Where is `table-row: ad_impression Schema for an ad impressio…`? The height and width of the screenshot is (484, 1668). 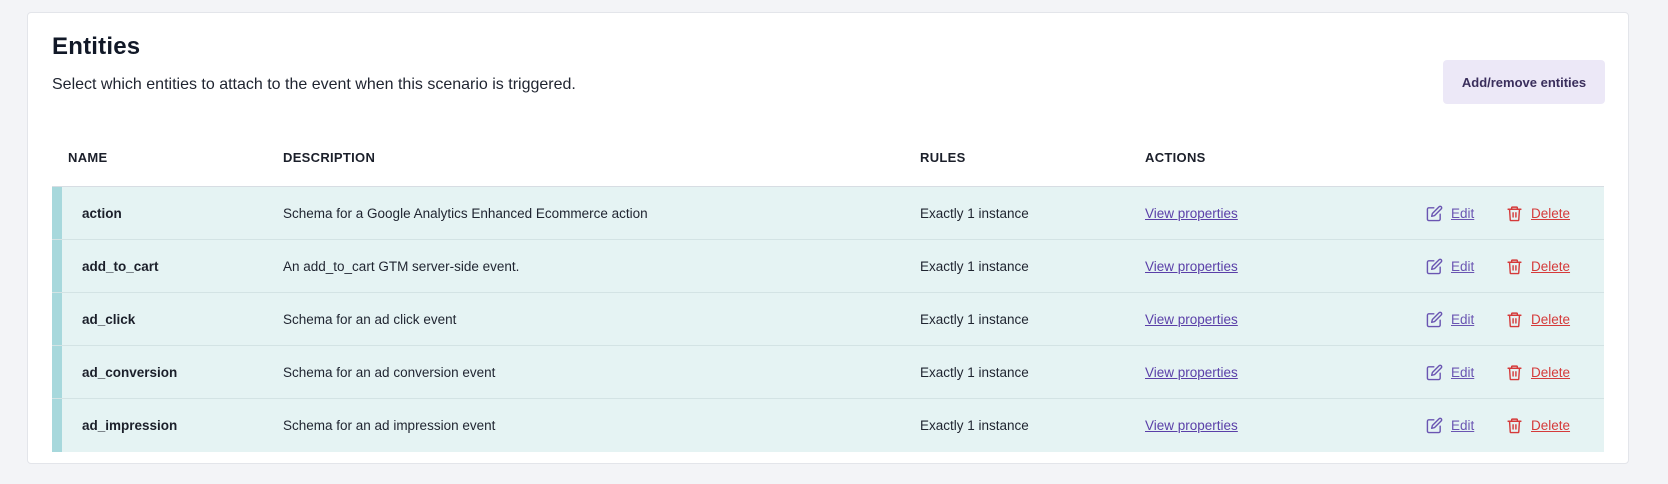 table-row: ad_impression Schema for an ad impressio… is located at coordinates (828, 425).